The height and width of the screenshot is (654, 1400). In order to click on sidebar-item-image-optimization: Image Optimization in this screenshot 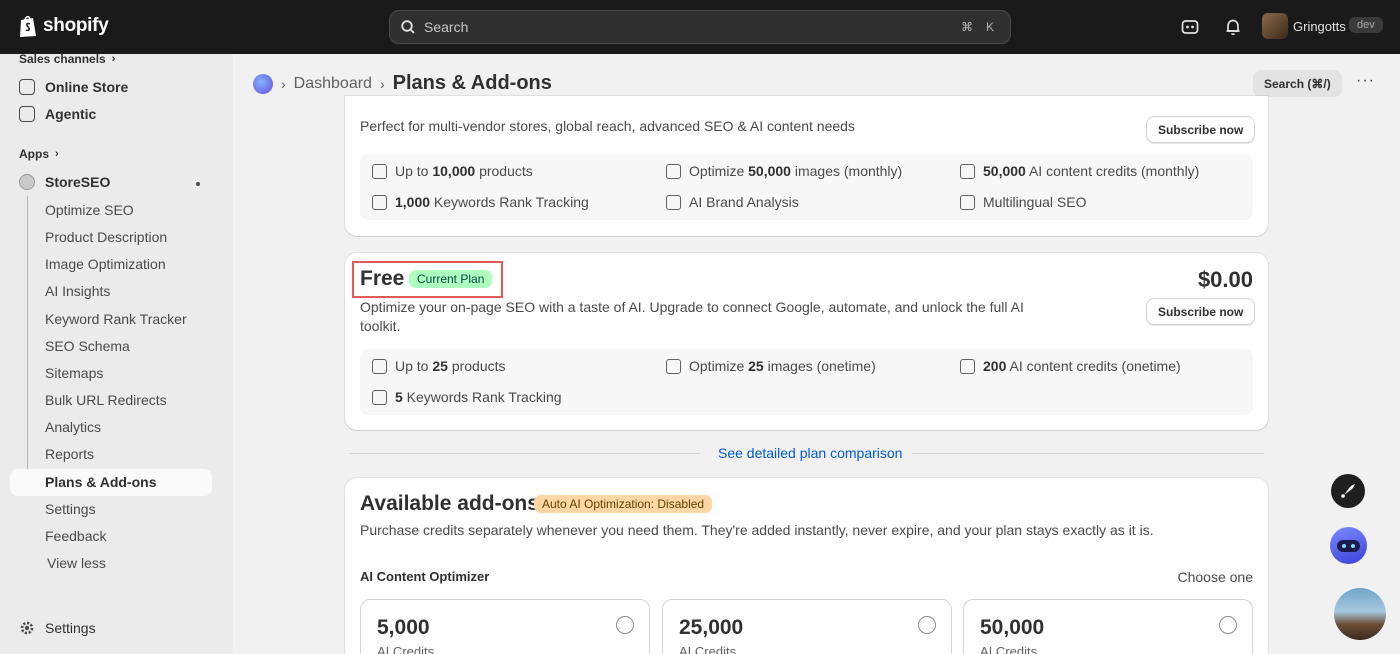, I will do `click(105, 264)`.